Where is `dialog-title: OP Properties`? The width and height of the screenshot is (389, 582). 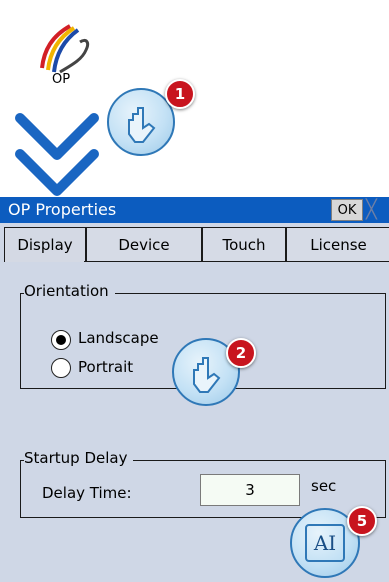
dialog-title: OP Properties is located at coordinates (62, 209).